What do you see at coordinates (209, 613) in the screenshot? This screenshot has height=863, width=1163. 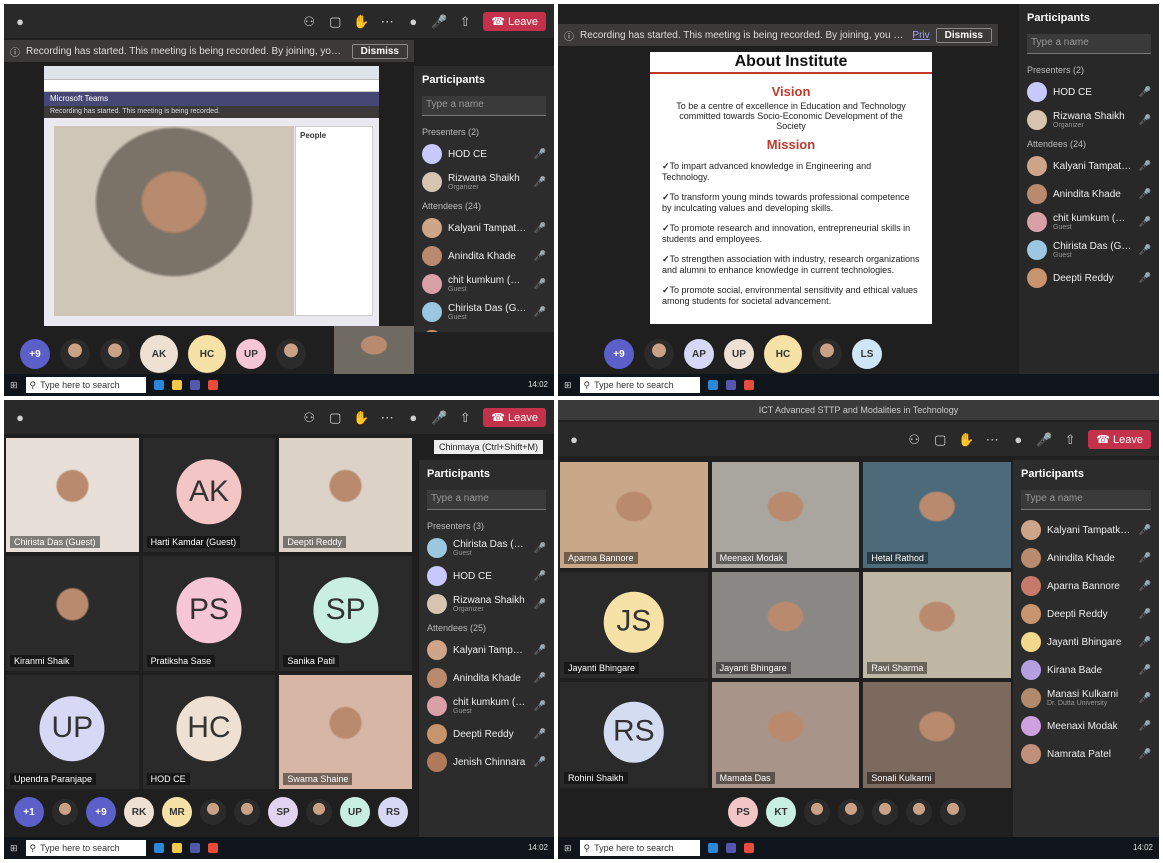 I see `video-tile: PS Pratiksha Sase` at bounding box center [209, 613].